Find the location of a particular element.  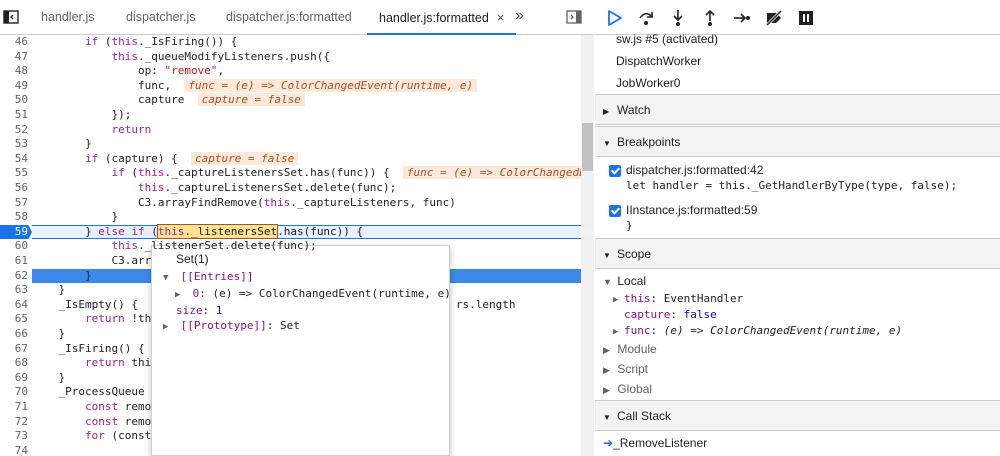

line-number: 66 is located at coordinates (14, 334).